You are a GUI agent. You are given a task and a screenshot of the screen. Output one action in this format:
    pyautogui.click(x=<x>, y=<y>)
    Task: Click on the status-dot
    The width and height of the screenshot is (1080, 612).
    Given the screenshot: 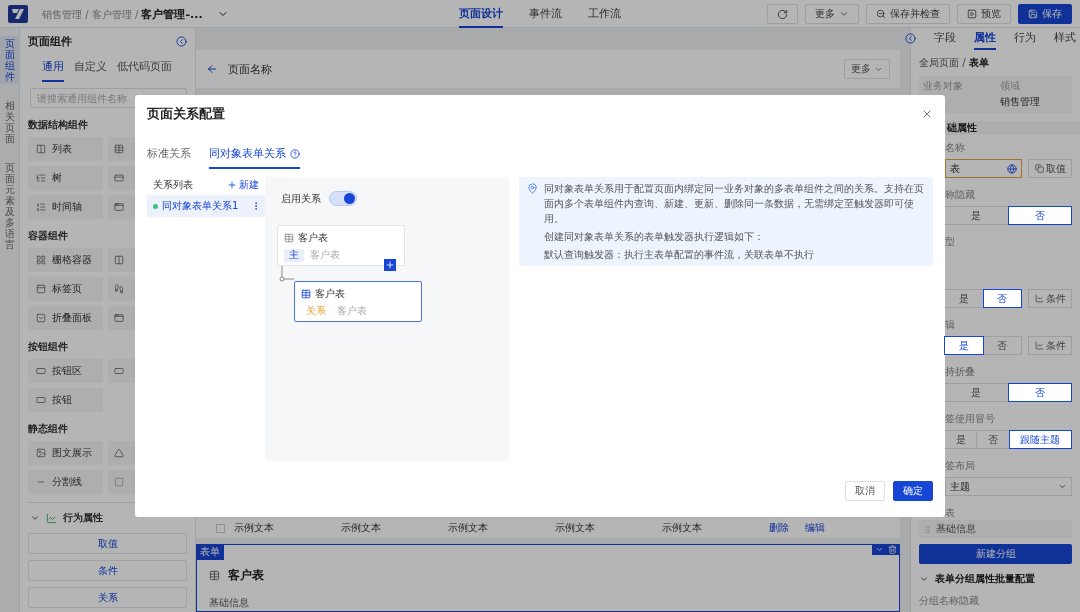 What is the action you would take?
    pyautogui.click(x=155, y=206)
    